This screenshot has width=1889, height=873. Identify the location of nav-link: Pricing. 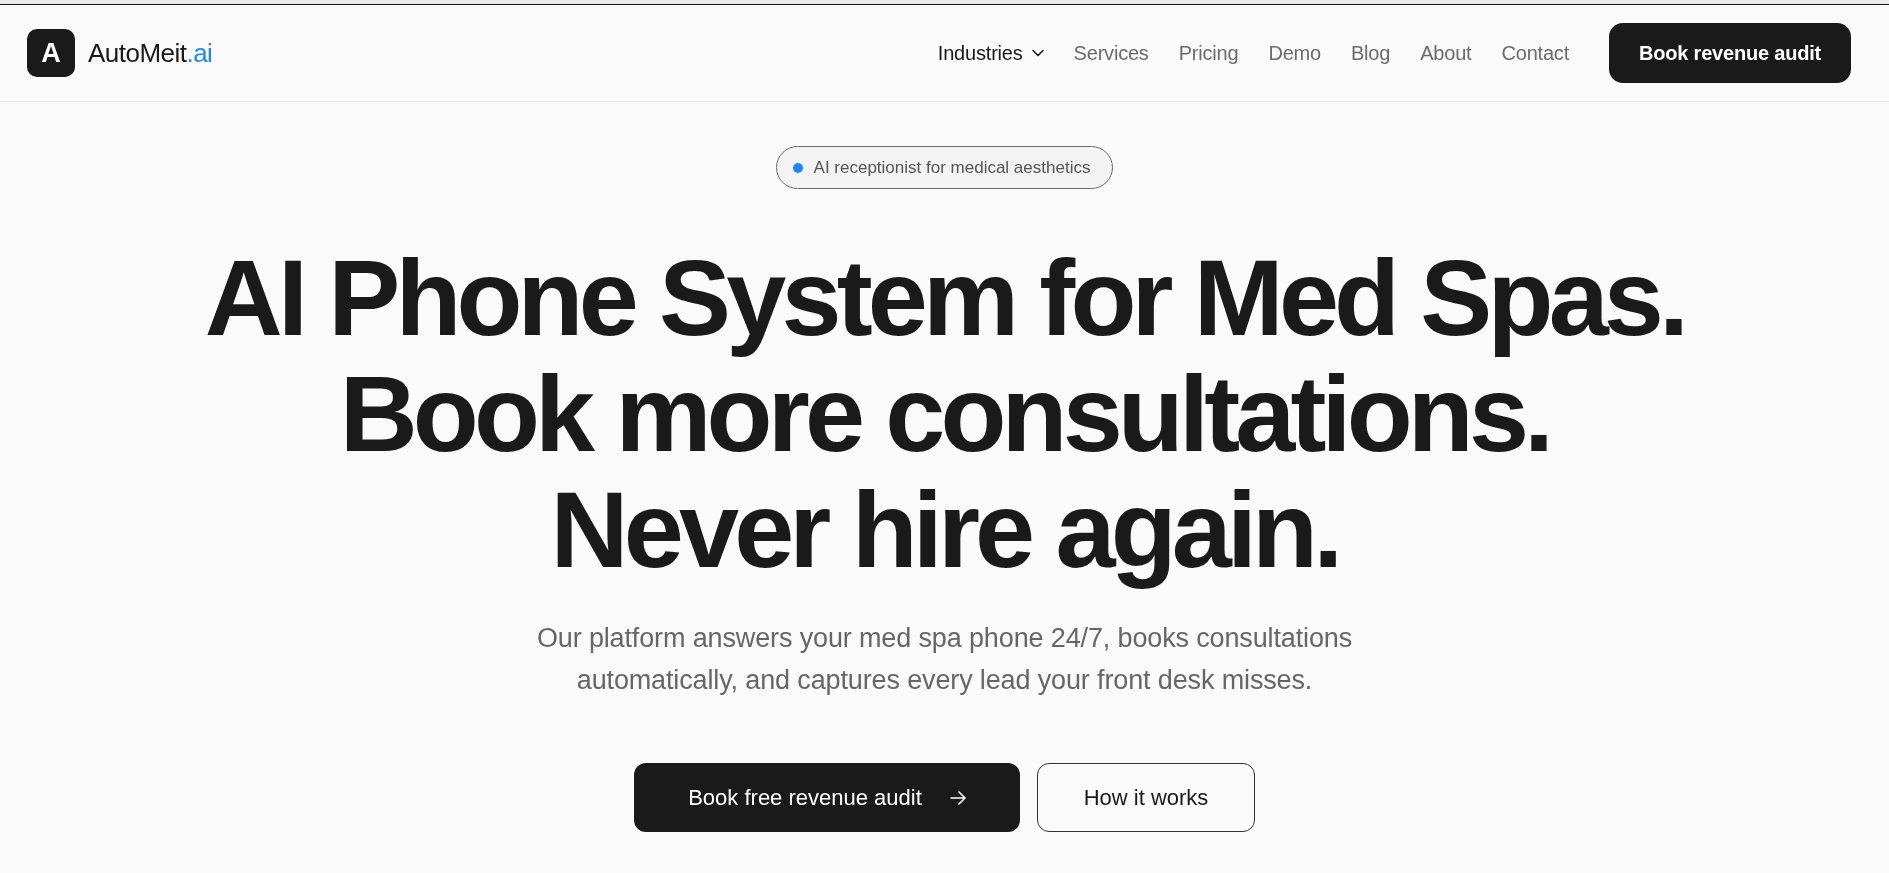
(1208, 53).